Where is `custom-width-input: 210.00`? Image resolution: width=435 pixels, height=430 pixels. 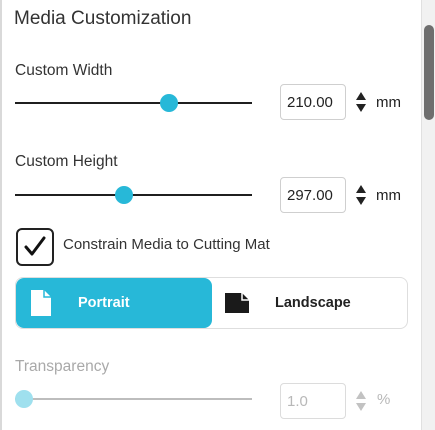
custom-width-input: 210.00 is located at coordinates (313, 102).